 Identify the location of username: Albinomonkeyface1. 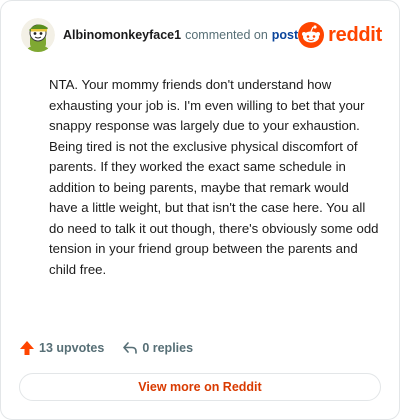
(122, 35).